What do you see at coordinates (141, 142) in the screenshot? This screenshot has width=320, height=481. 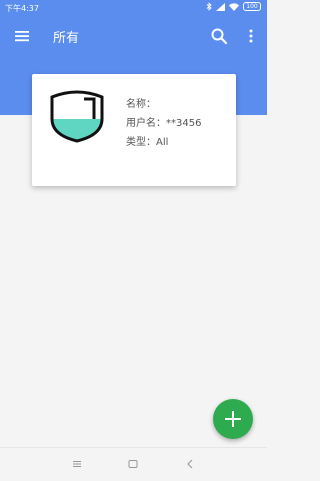 I see `entry-type-label: 类型：` at bounding box center [141, 142].